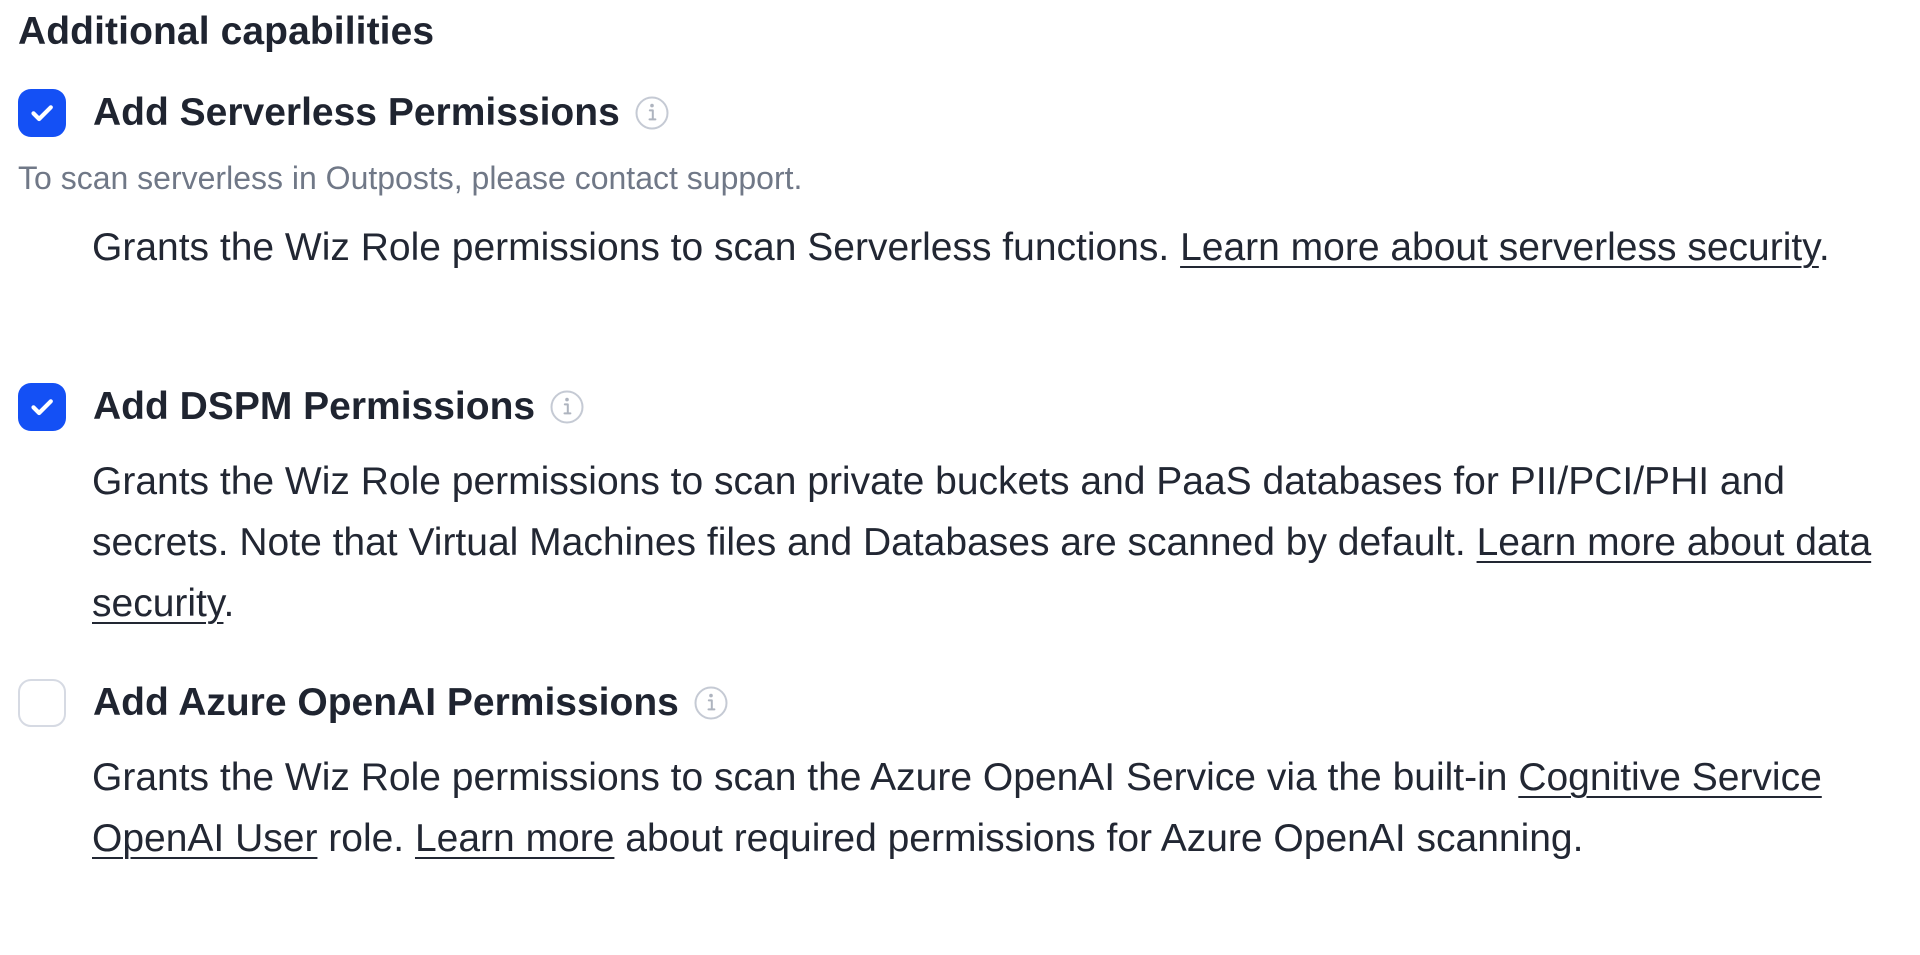 This screenshot has height=955, width=1920. I want to click on dspm-permissions-title: Add DSPM Permissions, so click(314, 406).